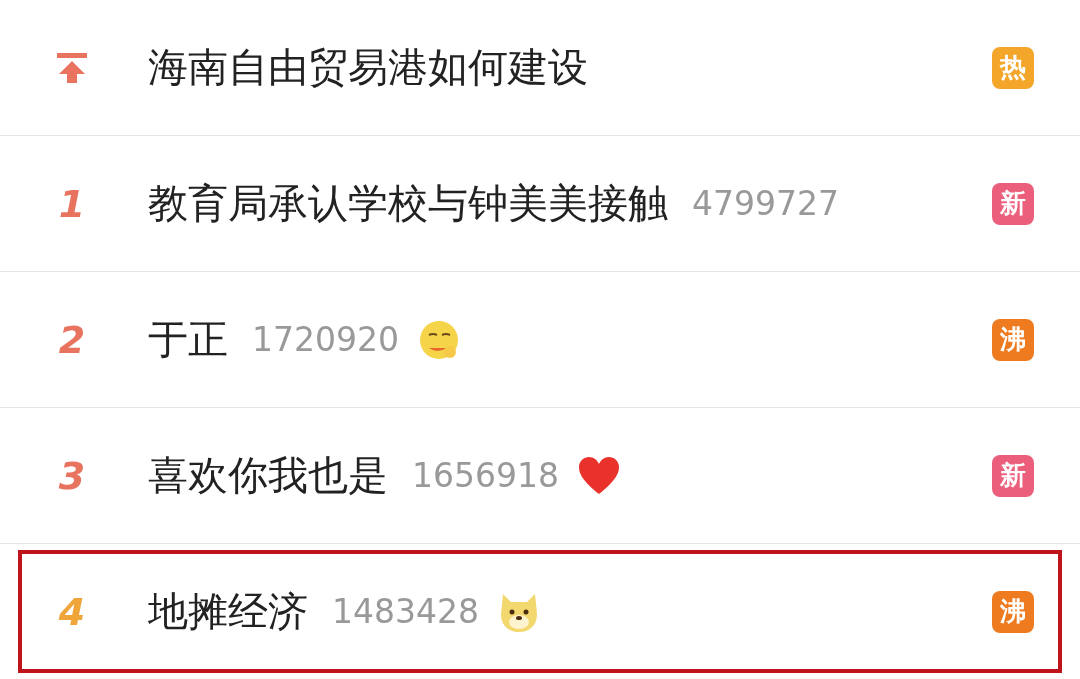 The width and height of the screenshot is (1080, 679). I want to click on heat-count: 1720920, so click(325, 339).